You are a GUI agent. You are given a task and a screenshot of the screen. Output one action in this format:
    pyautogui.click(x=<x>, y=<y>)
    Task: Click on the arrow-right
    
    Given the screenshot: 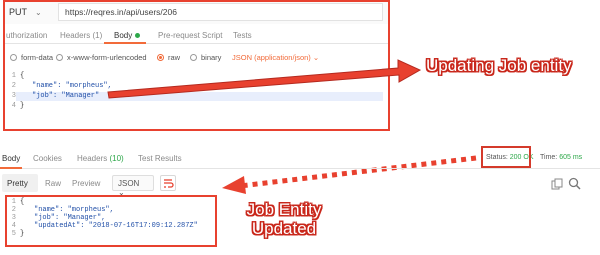 What is the action you would take?
    pyautogui.click(x=264, y=79)
    